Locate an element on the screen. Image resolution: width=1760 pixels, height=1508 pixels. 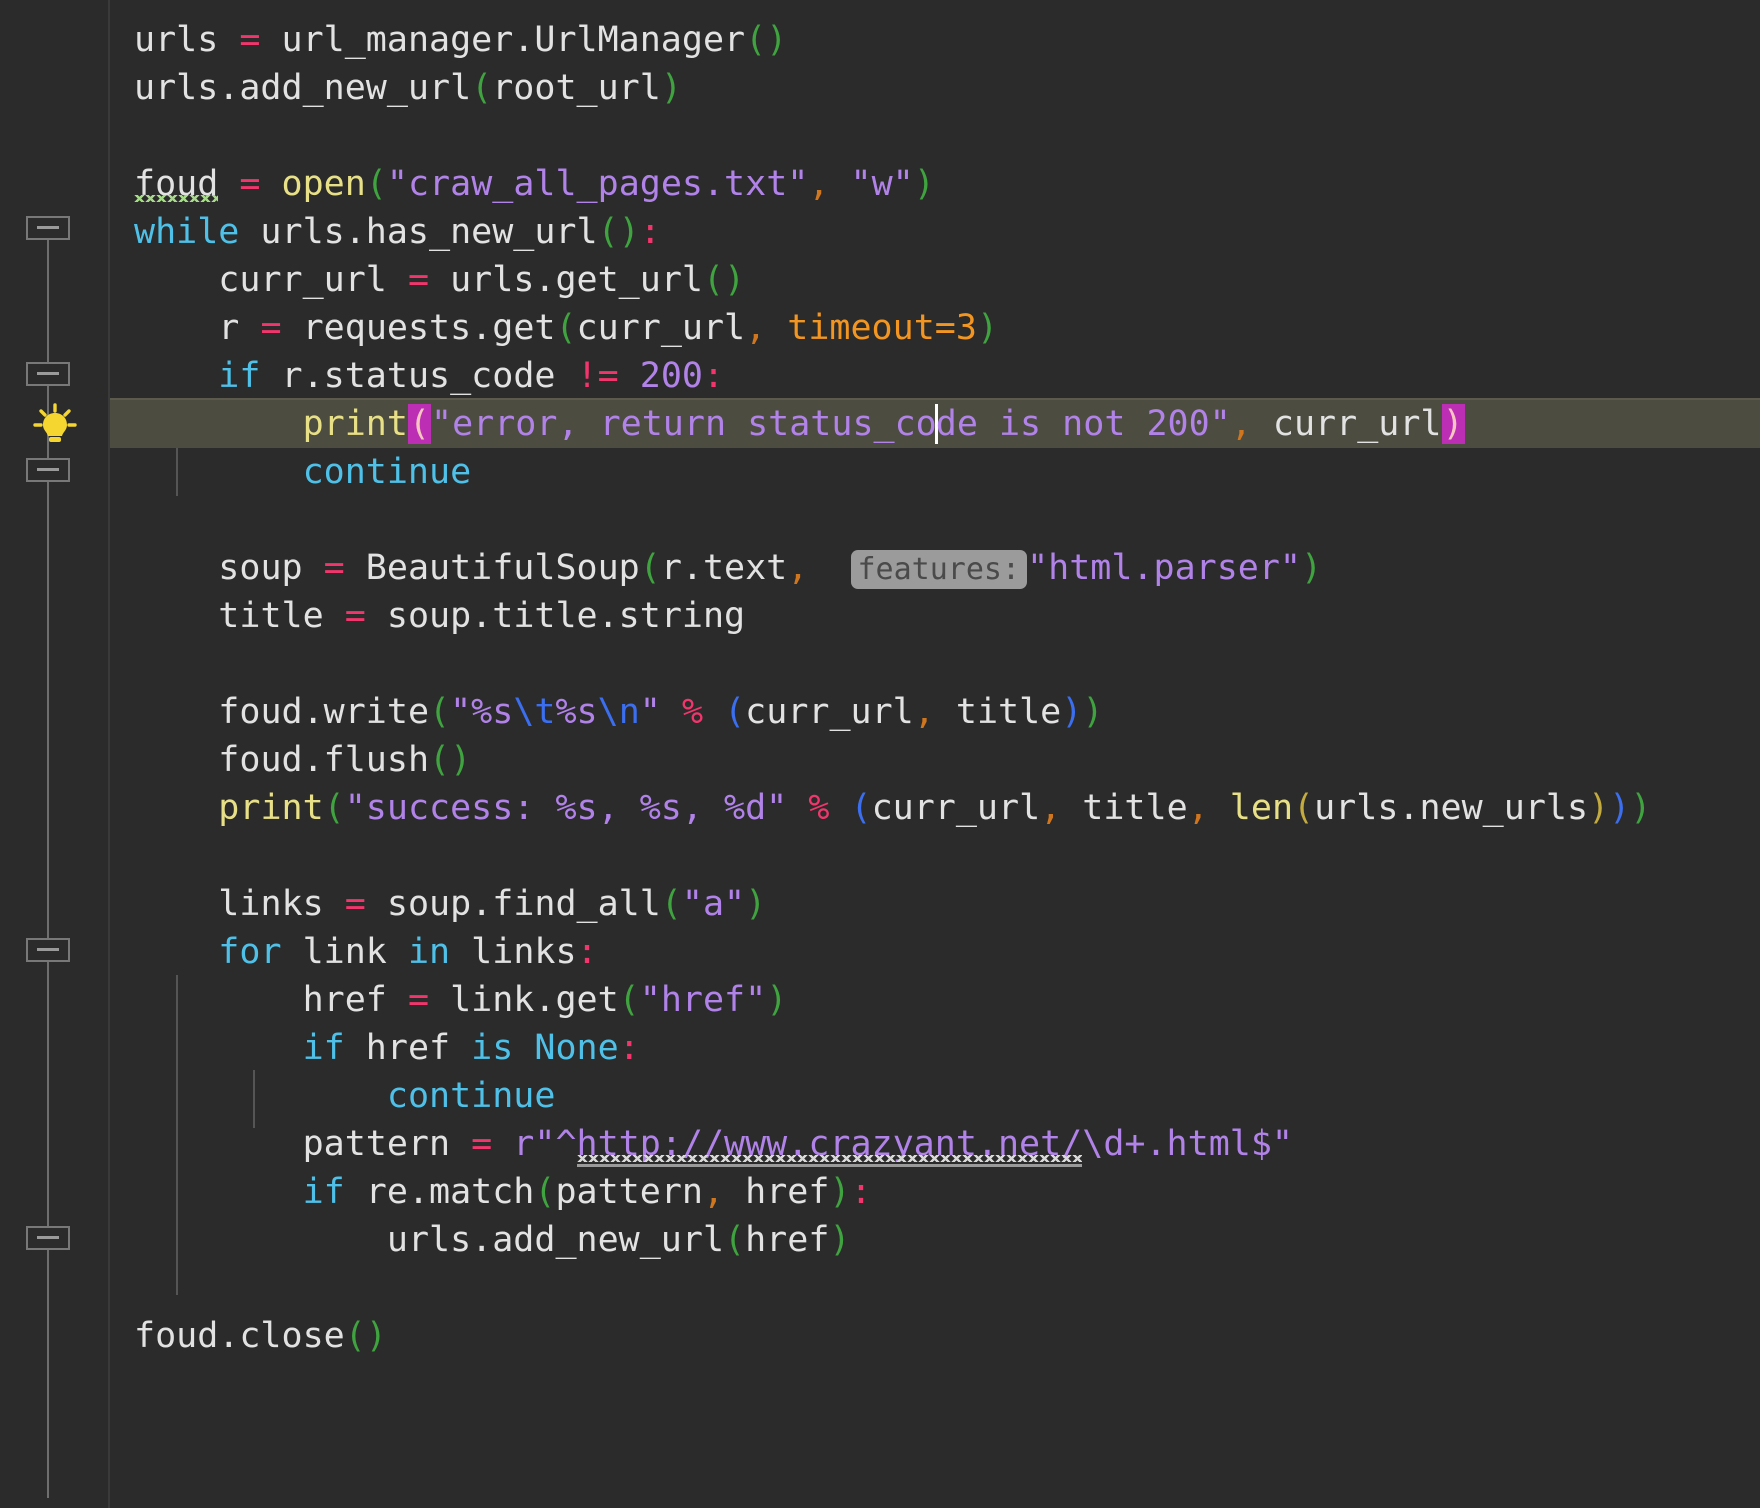
code-line-26: urls.add_new_url(href) is located at coordinates (935, 1240).